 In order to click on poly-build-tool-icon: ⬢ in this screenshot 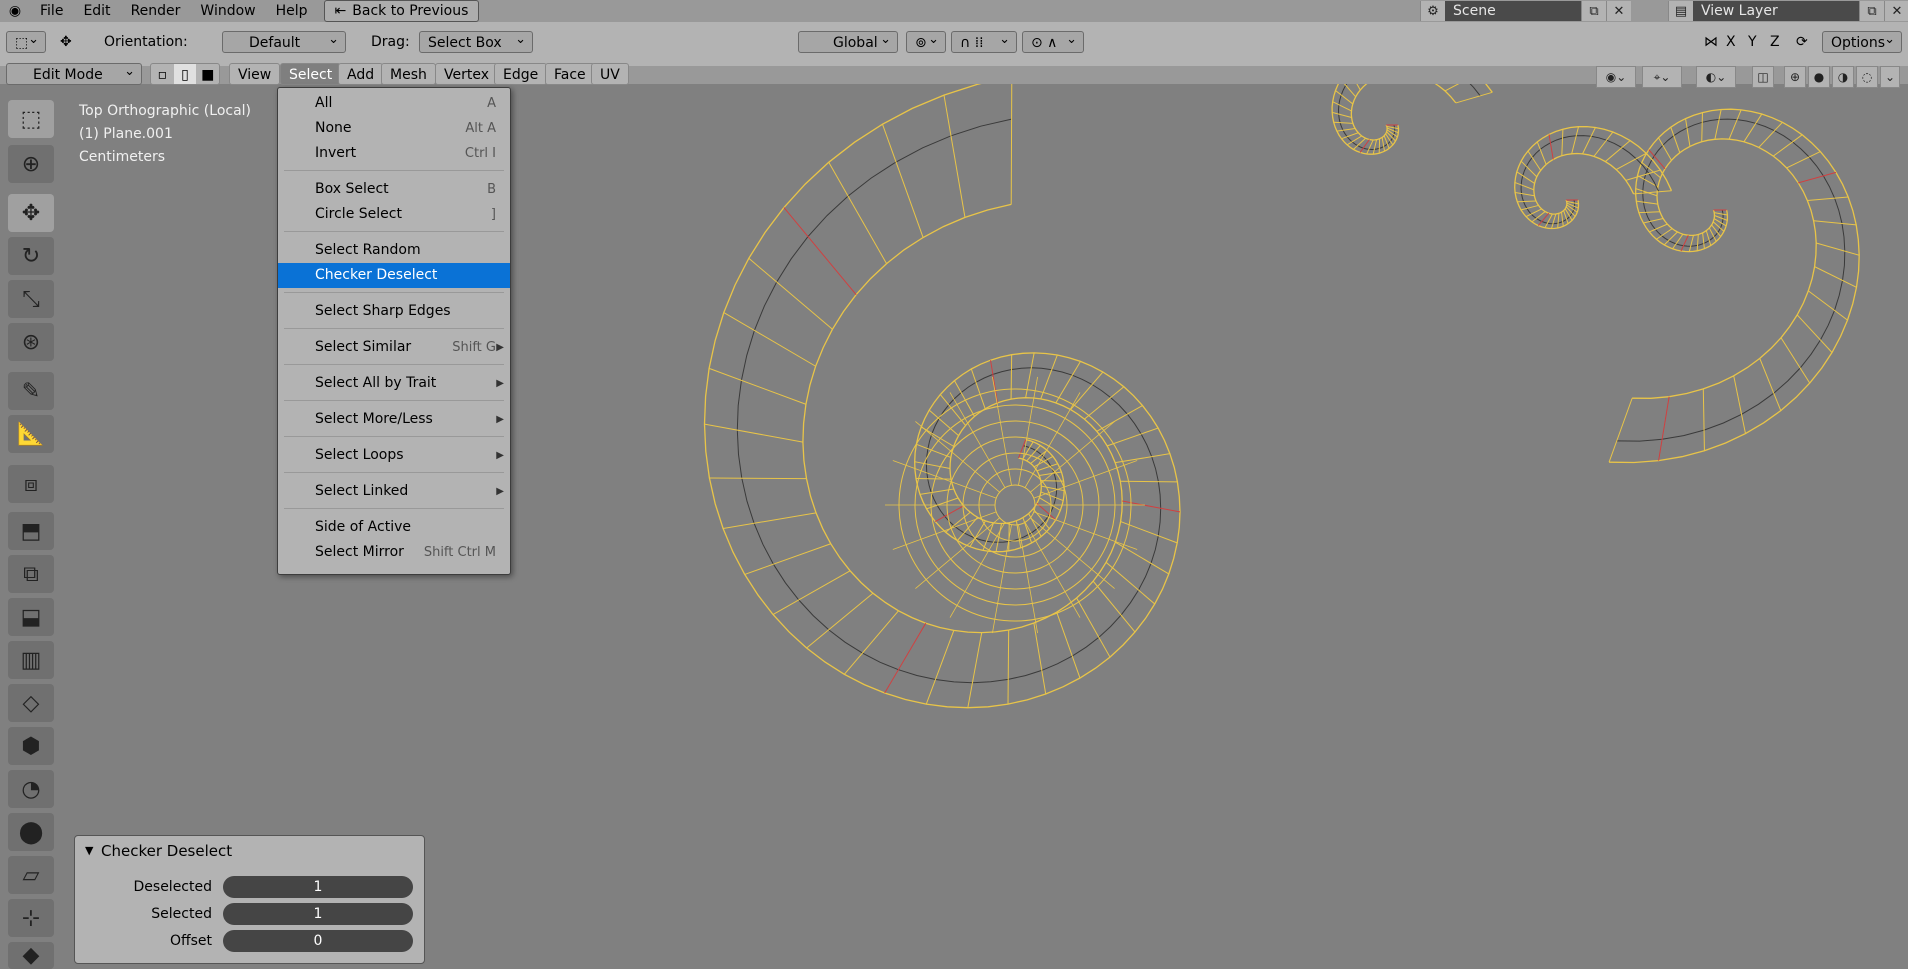, I will do `click(31, 746)`.